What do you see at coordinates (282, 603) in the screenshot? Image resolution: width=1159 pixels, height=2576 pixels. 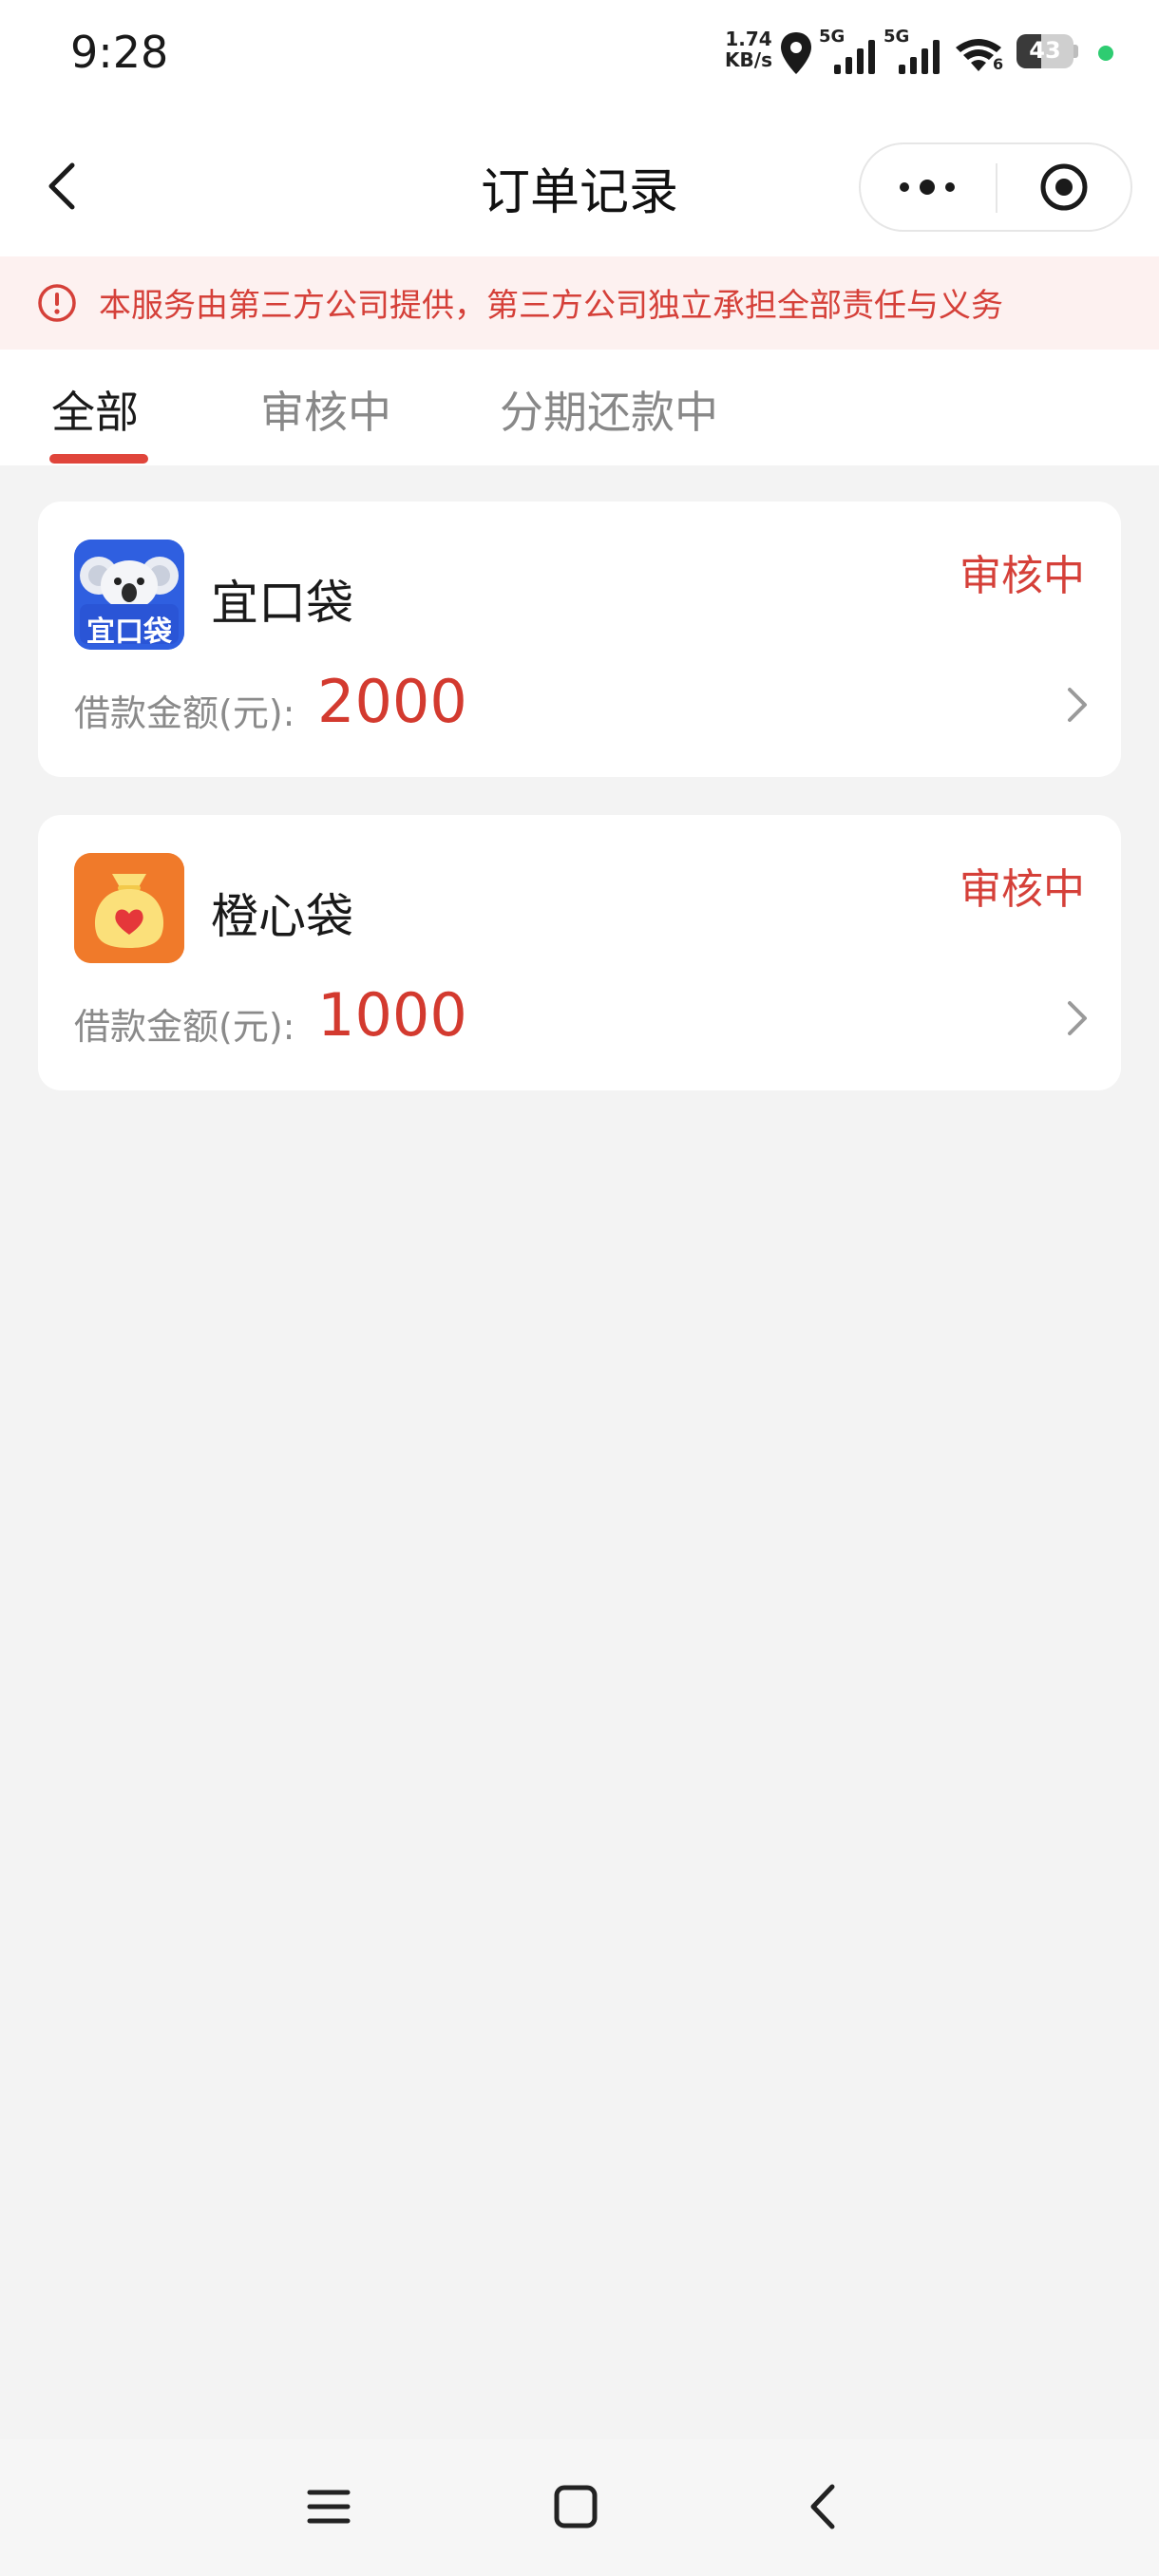 I see `app-name: 宜口袋` at bounding box center [282, 603].